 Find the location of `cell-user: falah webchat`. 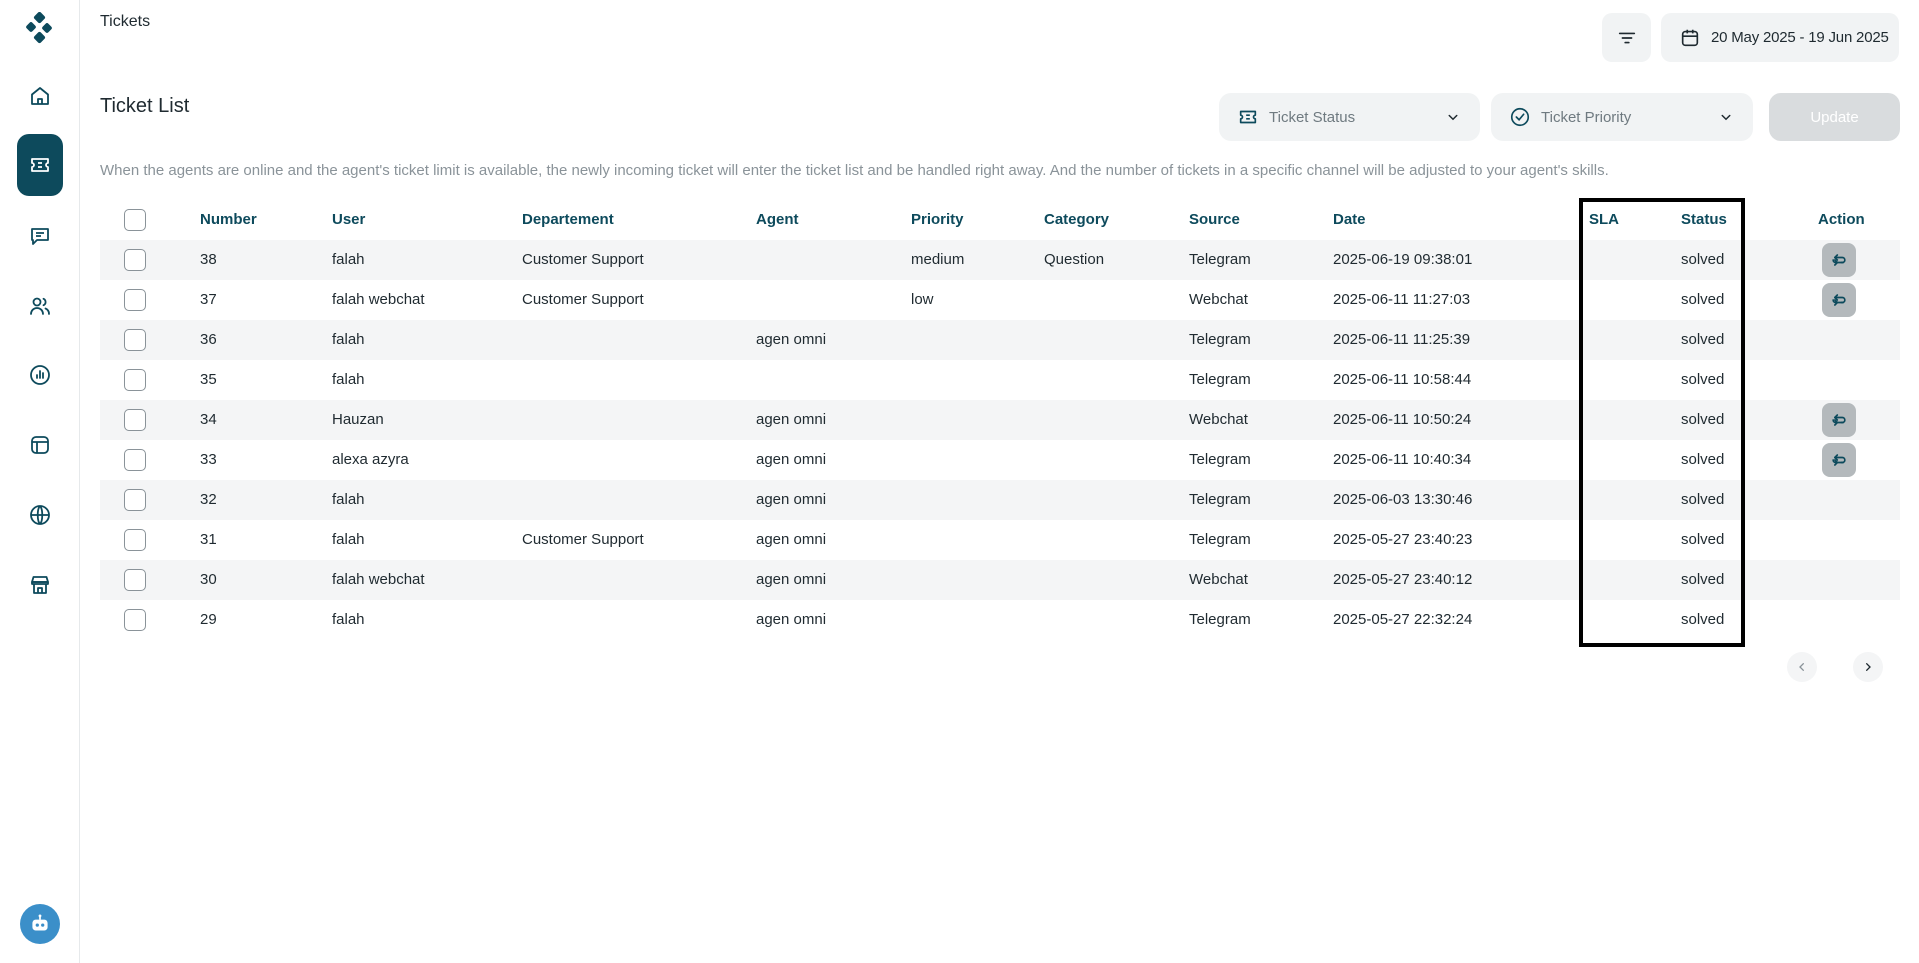

cell-user: falah webchat is located at coordinates (378, 579).